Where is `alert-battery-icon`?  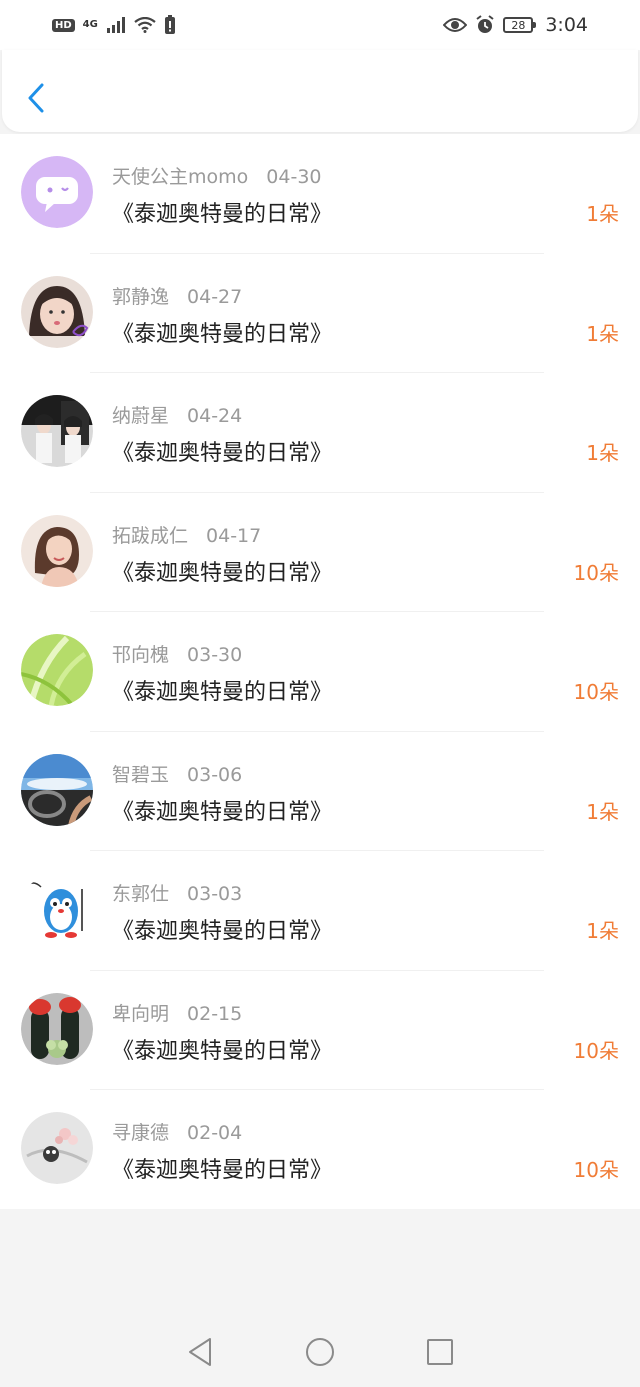 alert-battery-icon is located at coordinates (169, 24).